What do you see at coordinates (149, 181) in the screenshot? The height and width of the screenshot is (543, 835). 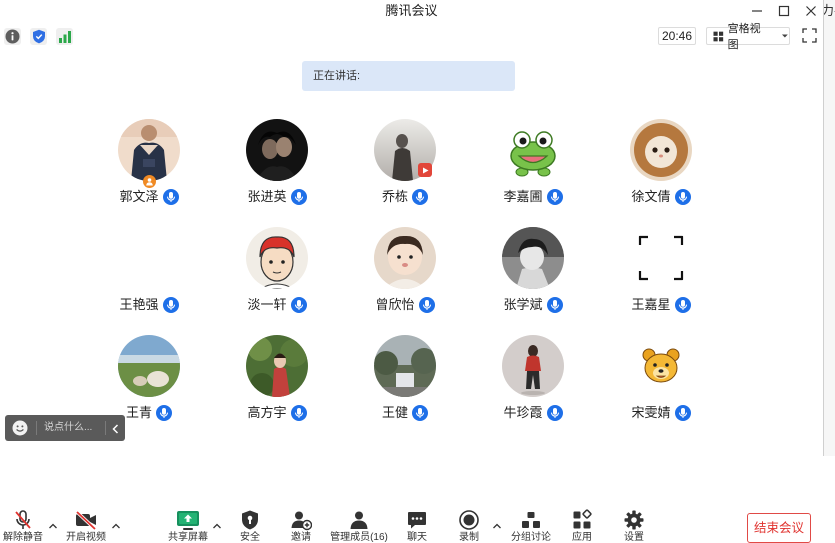 I see `host-badge-icon` at bounding box center [149, 181].